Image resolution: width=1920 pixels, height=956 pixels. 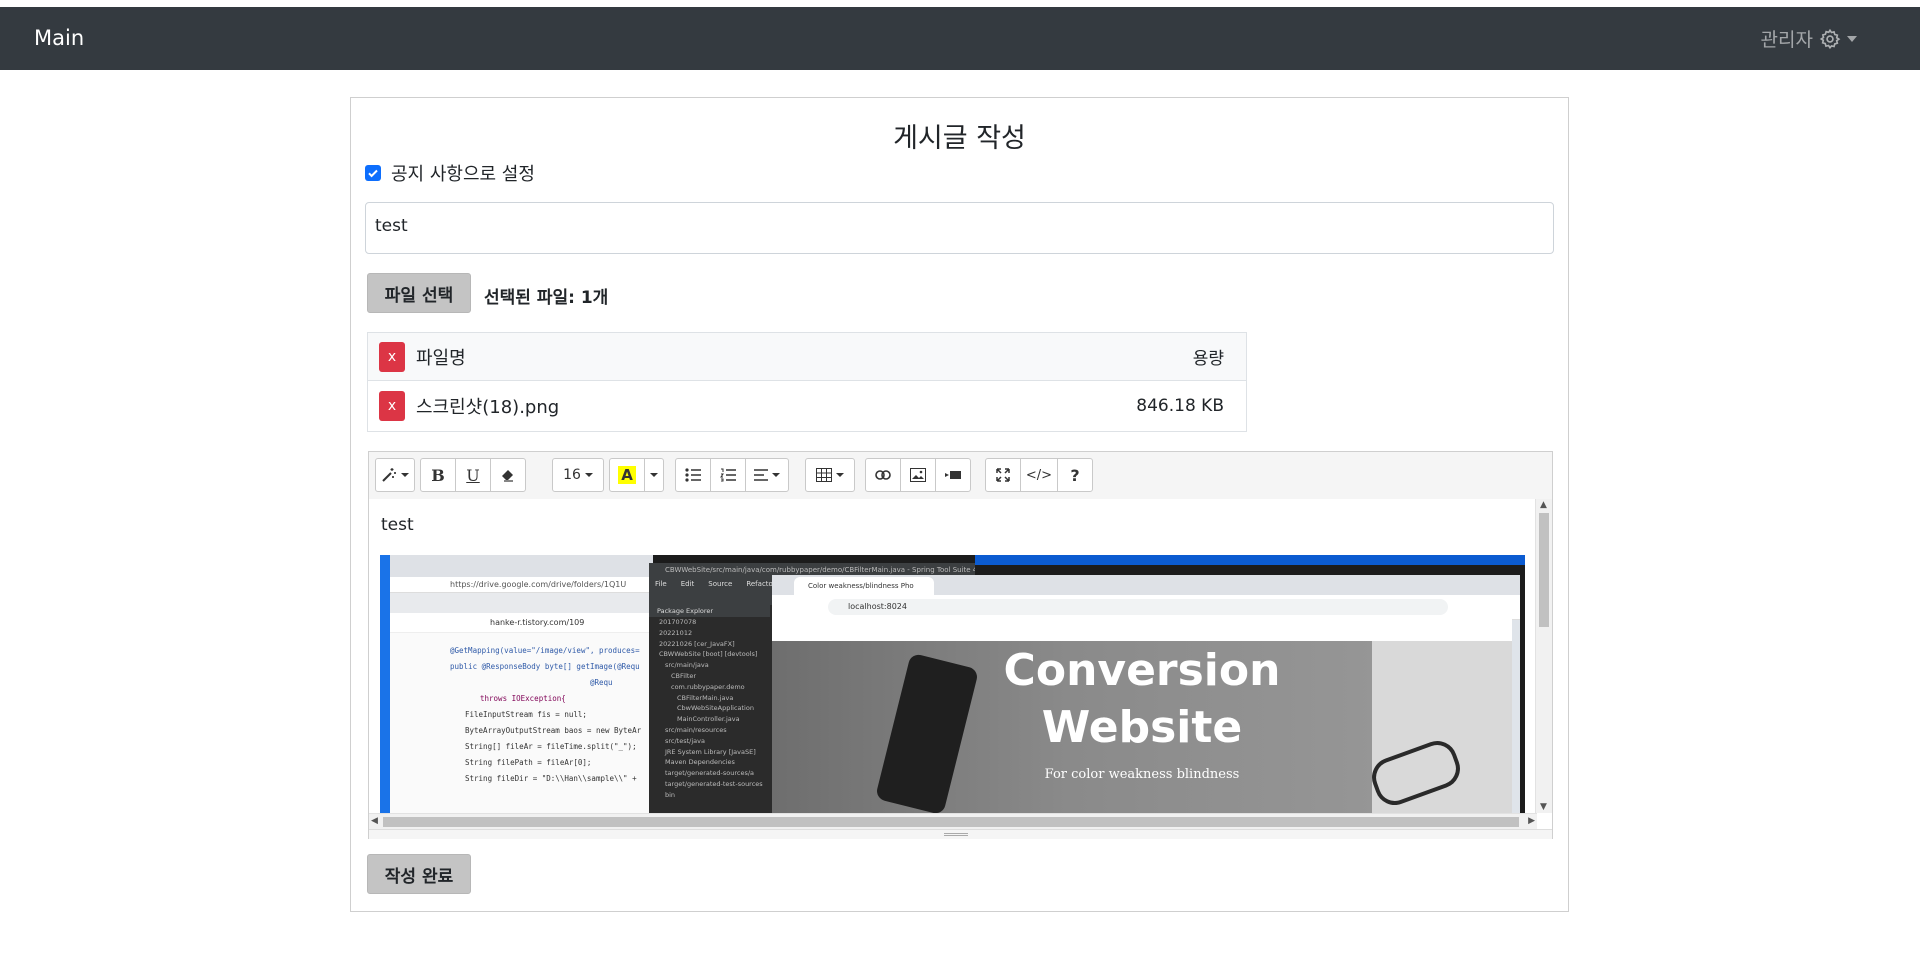 I want to click on underline-button: U, so click(x=473, y=475).